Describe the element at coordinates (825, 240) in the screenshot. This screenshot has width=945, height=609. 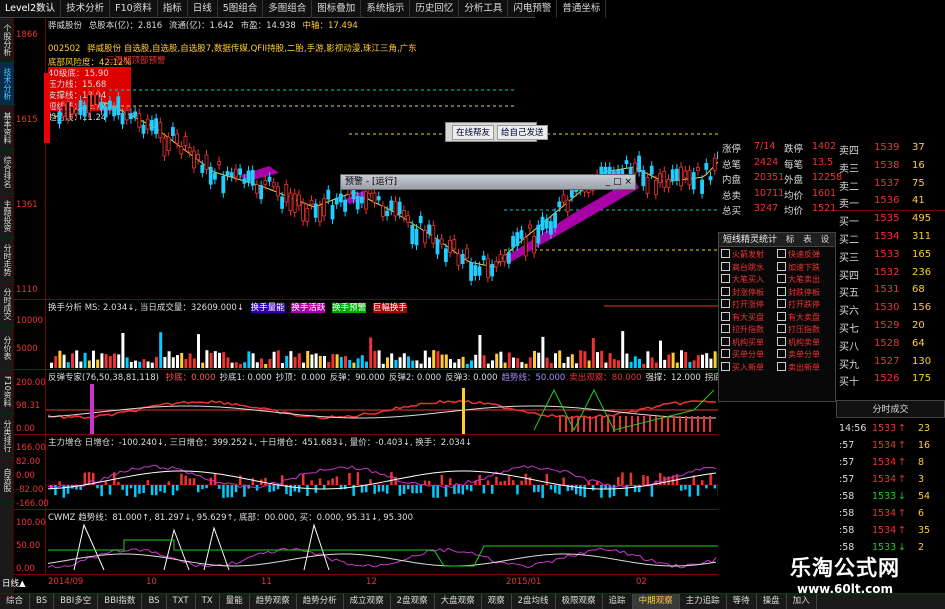
I see `signal-tab-3: 设` at that location.